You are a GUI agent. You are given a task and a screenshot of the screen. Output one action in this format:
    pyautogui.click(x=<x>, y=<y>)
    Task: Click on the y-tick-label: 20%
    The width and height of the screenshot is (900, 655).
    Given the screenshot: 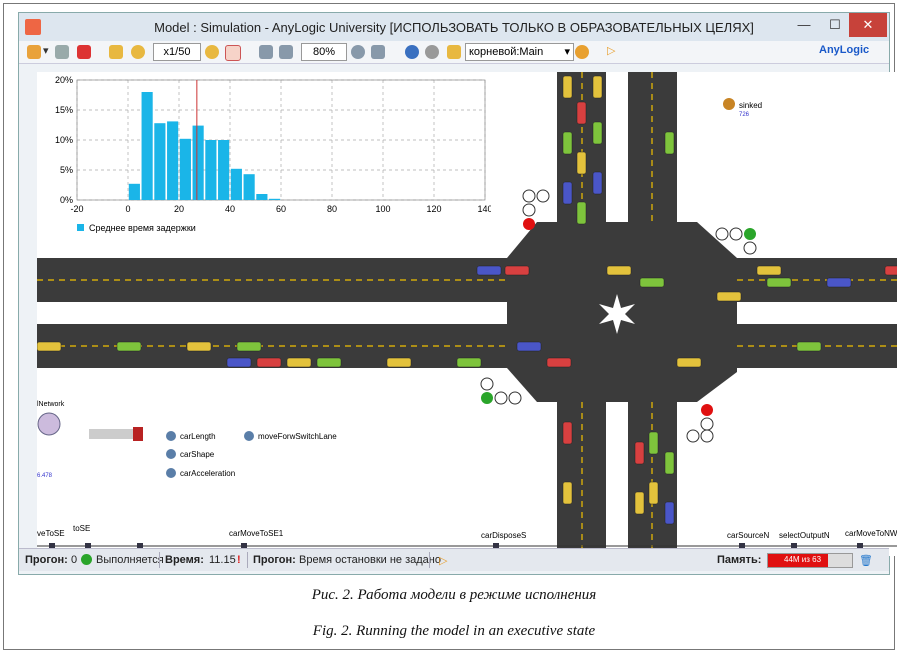 What is the action you would take?
    pyautogui.click(x=64, y=80)
    